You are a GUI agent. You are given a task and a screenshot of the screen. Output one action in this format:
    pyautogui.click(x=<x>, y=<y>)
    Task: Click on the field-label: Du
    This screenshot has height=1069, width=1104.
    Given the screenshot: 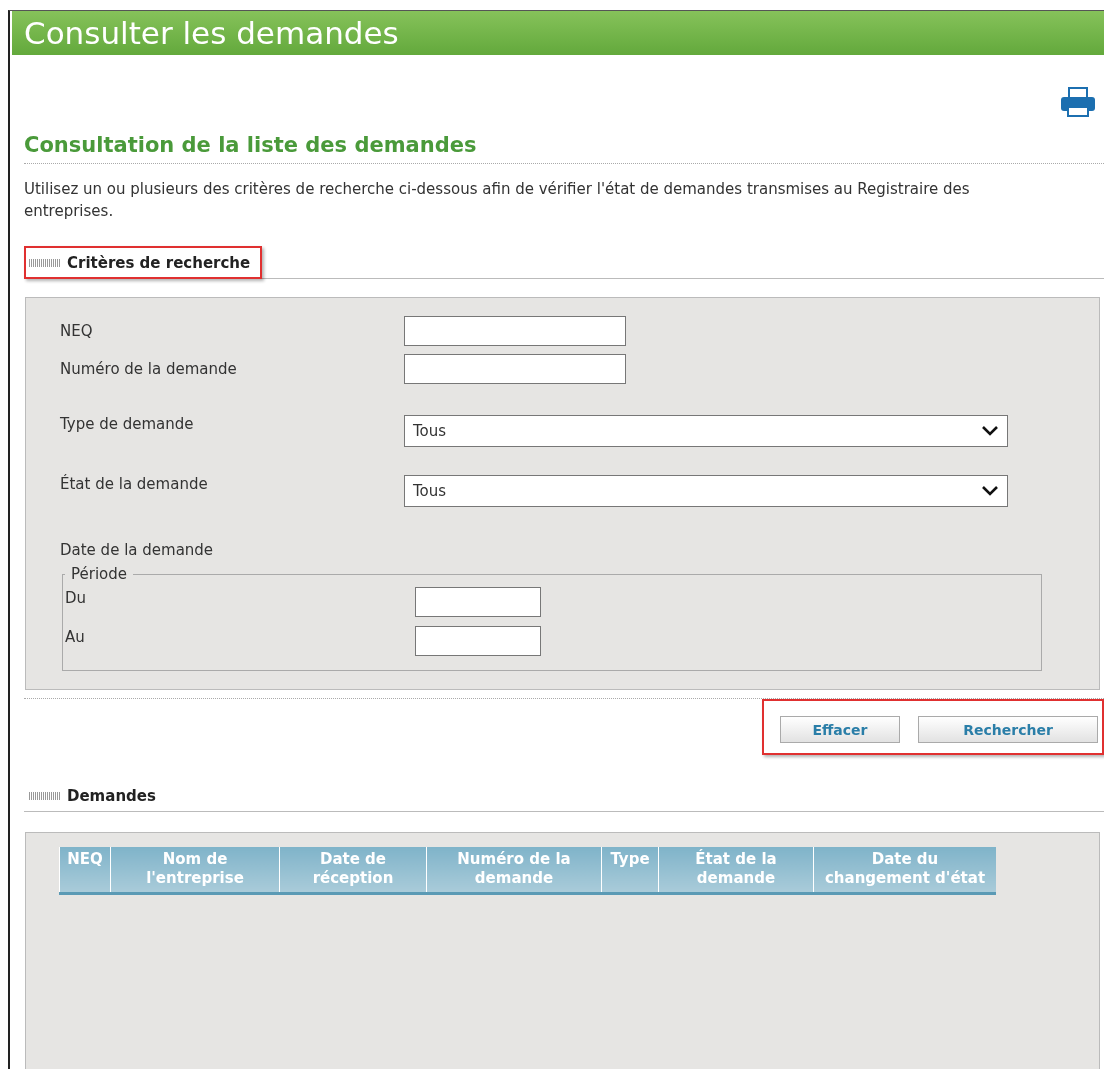 What is the action you would take?
    pyautogui.click(x=76, y=597)
    